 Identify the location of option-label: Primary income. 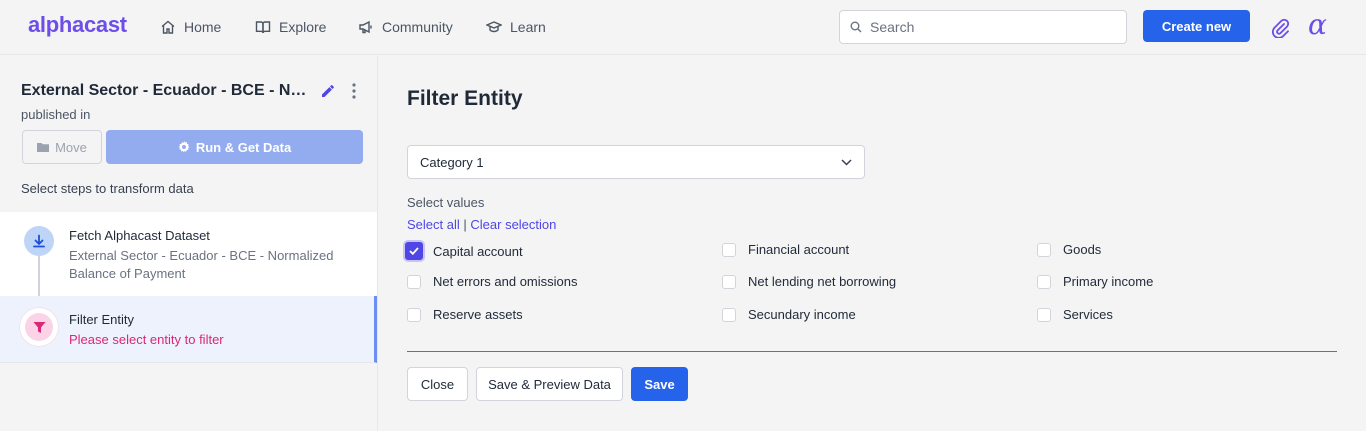
(1108, 281).